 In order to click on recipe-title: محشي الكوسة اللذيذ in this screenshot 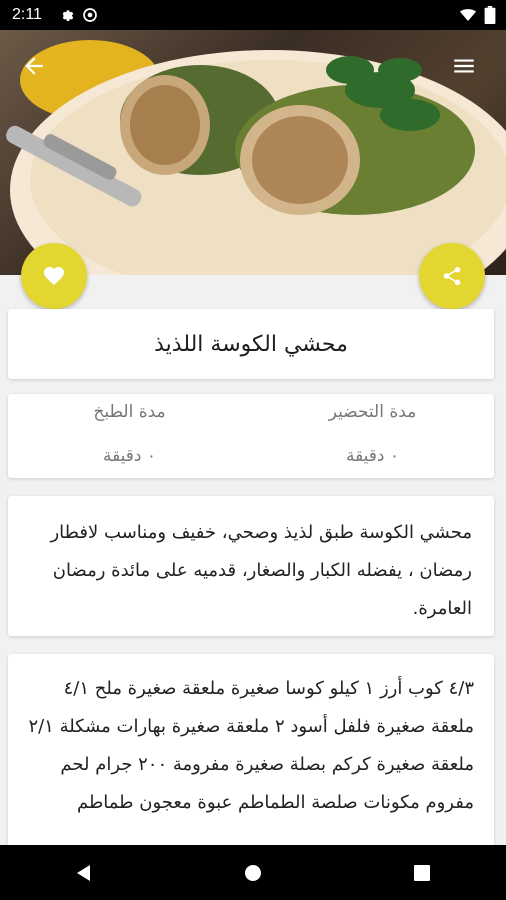, I will do `click(251, 344)`.